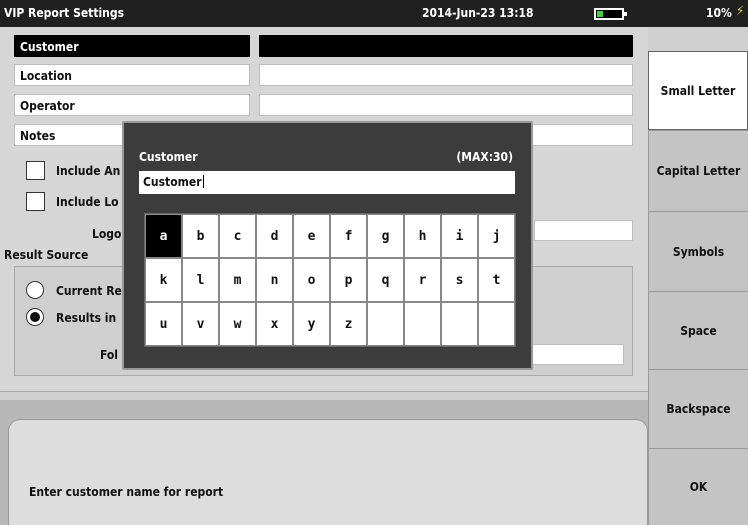  What do you see at coordinates (446, 46) in the screenshot?
I see `customer-value` at bounding box center [446, 46].